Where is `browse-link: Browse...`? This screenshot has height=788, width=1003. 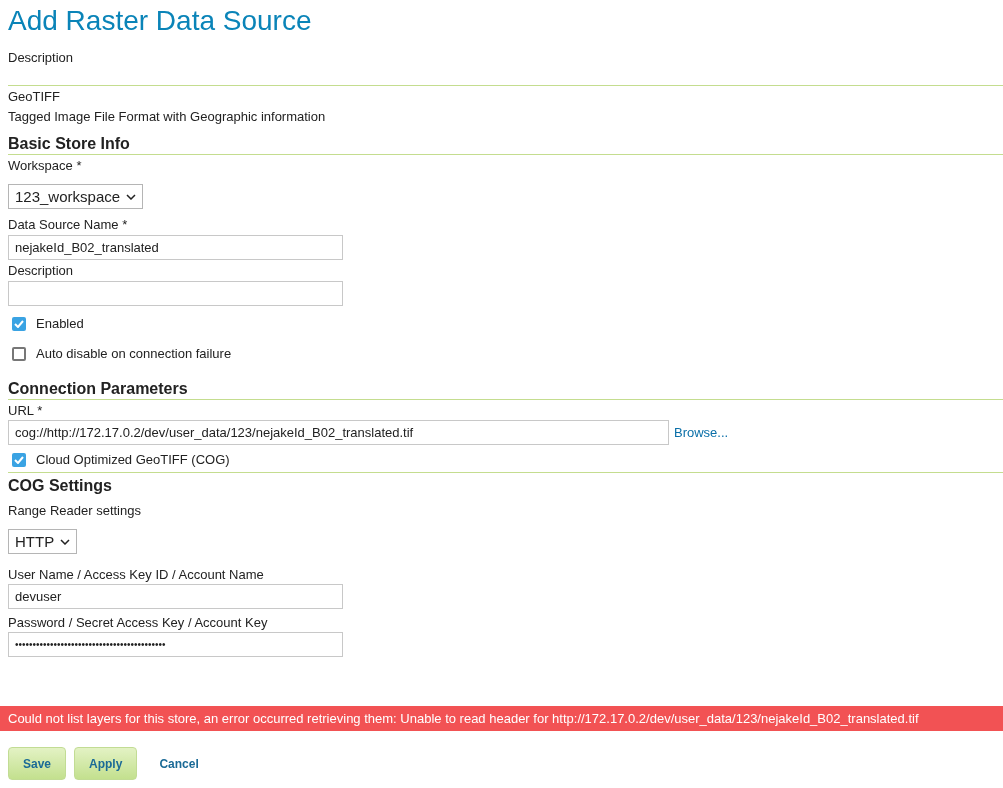 browse-link: Browse... is located at coordinates (701, 432).